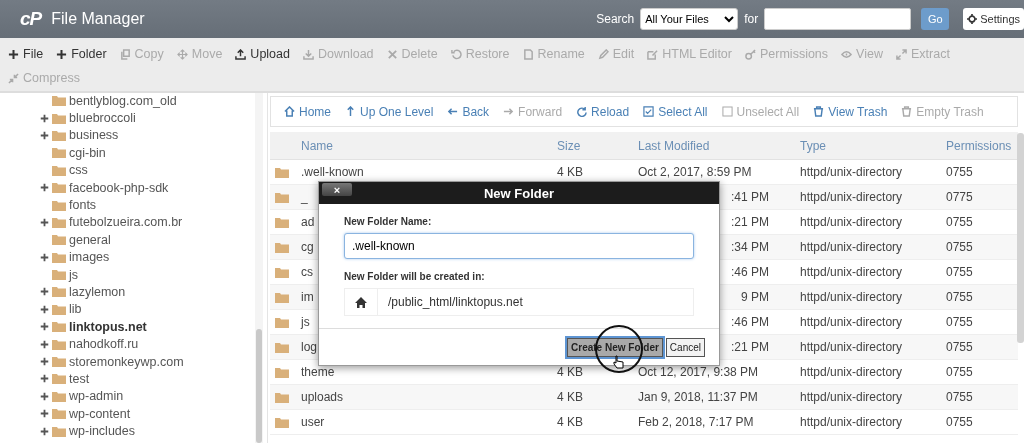  Describe the element at coordinates (468, 111) in the screenshot. I see `nav-button: Back` at that location.